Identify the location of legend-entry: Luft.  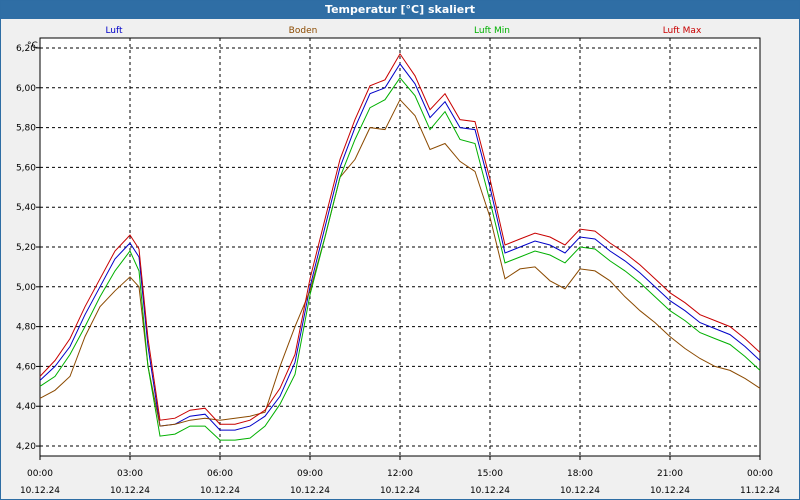
(114, 31).